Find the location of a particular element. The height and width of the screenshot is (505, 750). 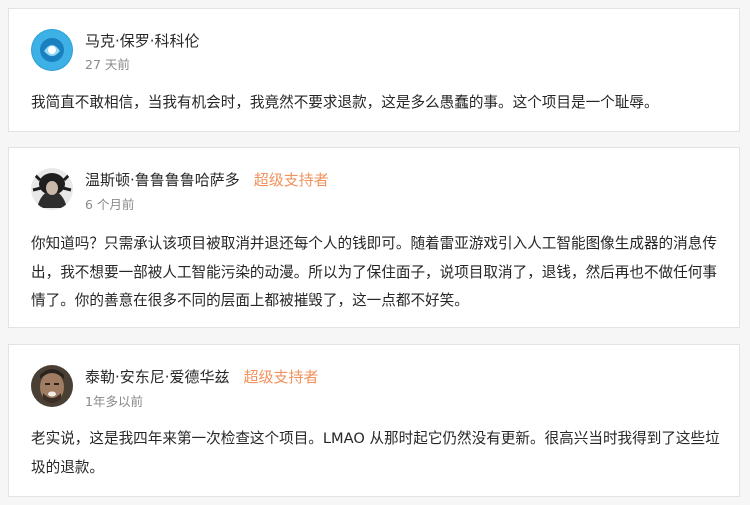

author-name: 马克·保罗·科科伦 is located at coordinates (142, 40).